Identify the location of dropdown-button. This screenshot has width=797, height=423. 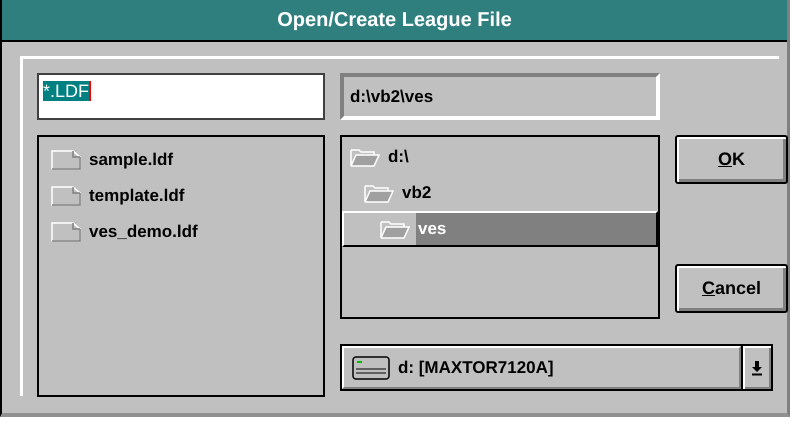
(756, 367).